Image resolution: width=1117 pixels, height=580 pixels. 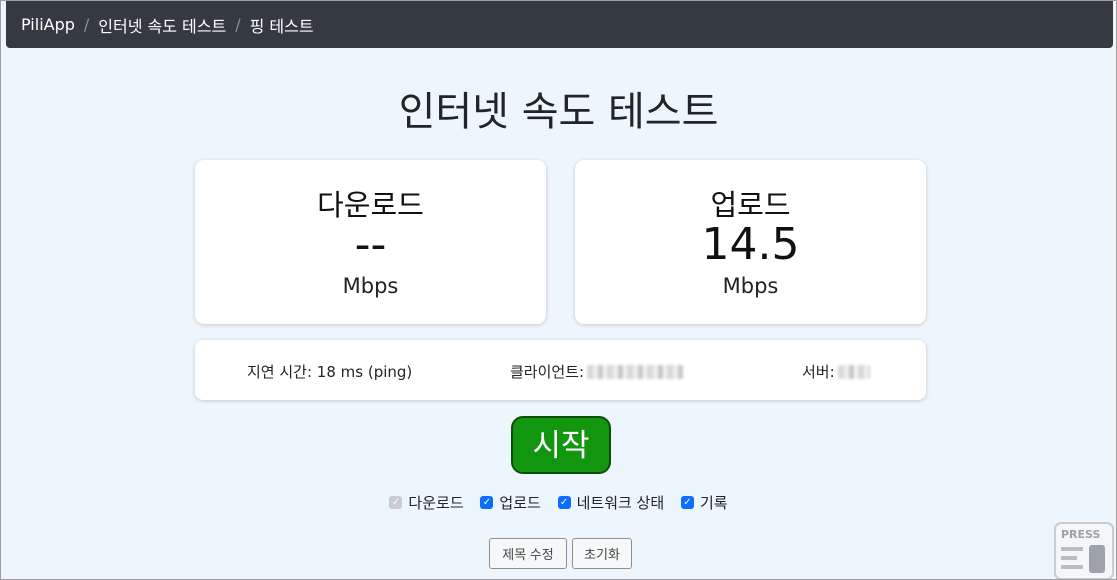 I want to click on latency-text: 지연 시간: 18 ms (ping), so click(x=329, y=371).